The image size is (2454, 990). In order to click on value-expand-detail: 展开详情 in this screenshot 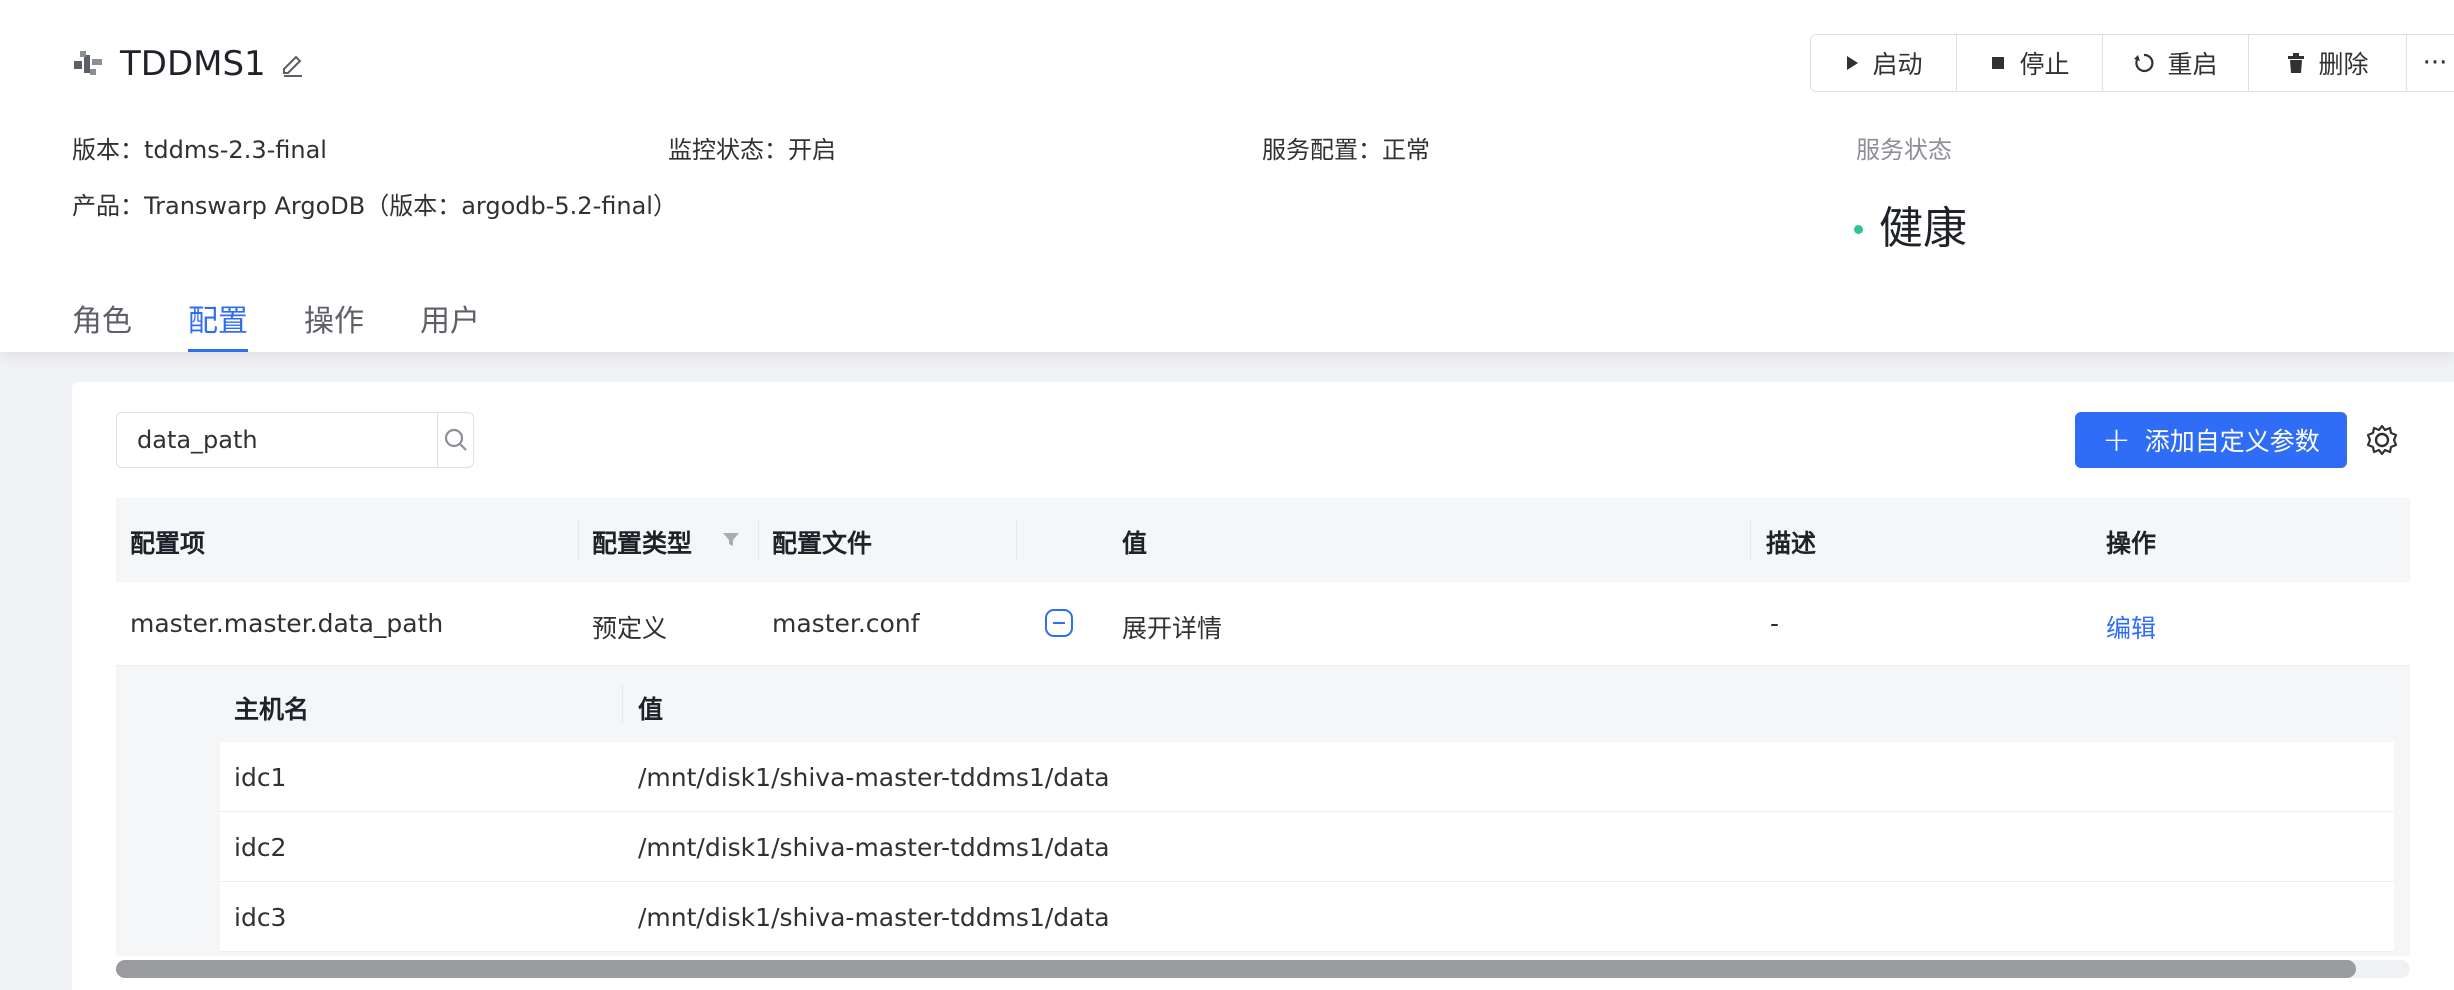, I will do `click(1172, 627)`.